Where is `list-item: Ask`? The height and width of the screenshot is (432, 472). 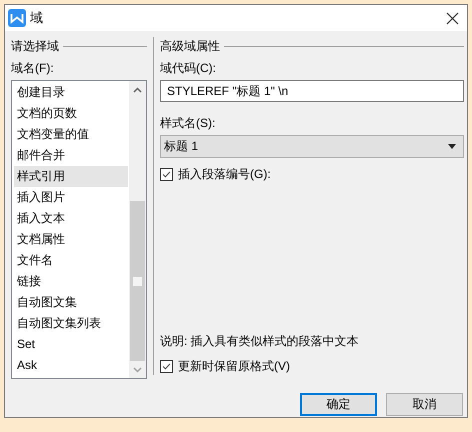 list-item: Ask is located at coordinates (71, 365).